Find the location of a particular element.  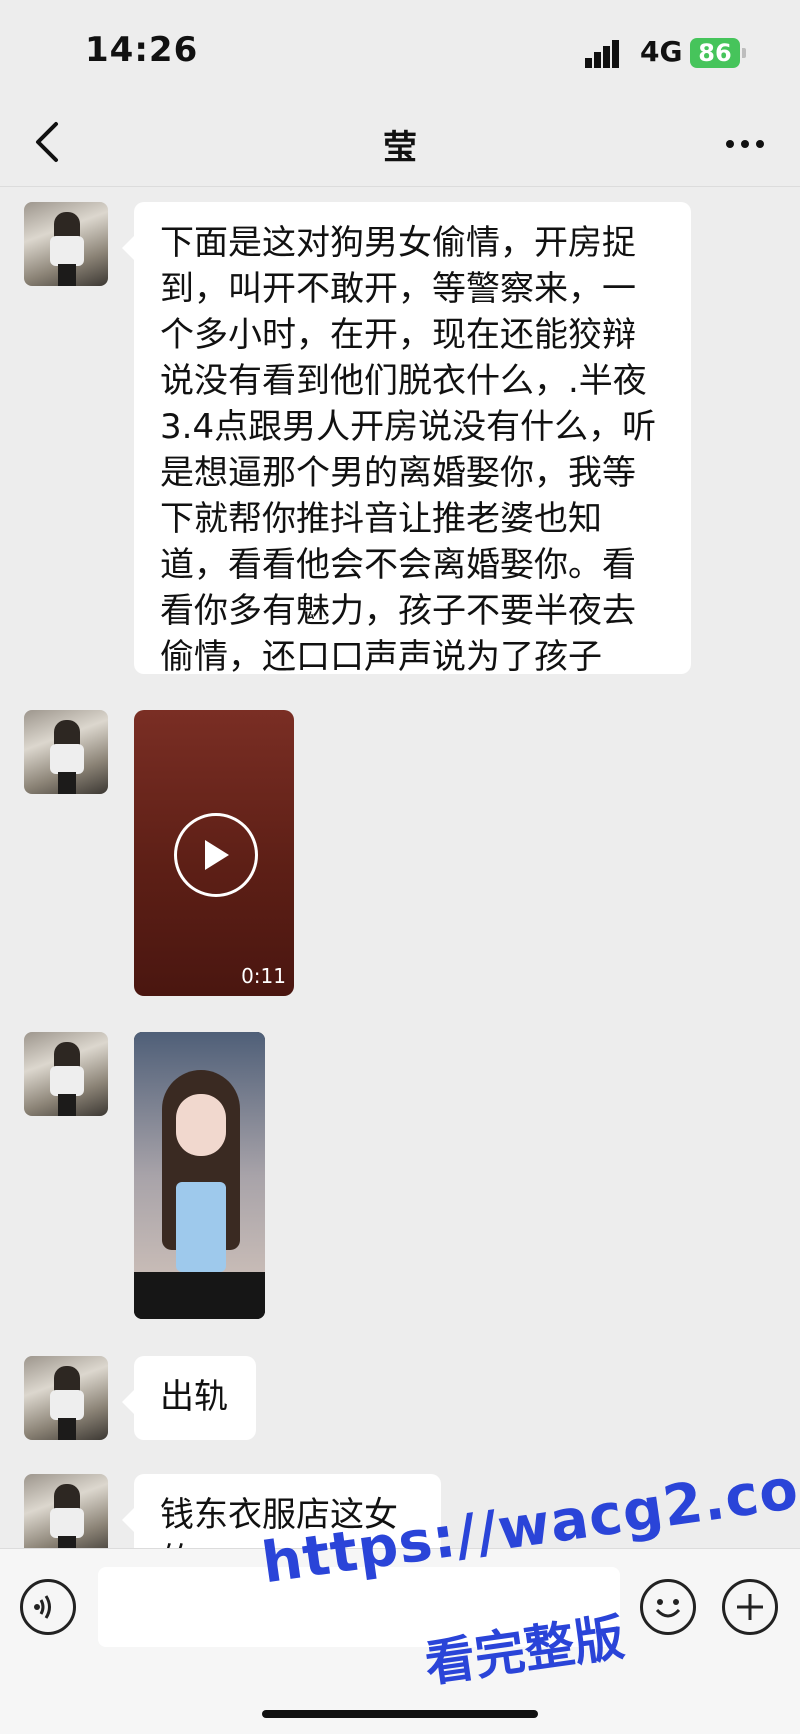

battery-level: 86 is located at coordinates (715, 53).